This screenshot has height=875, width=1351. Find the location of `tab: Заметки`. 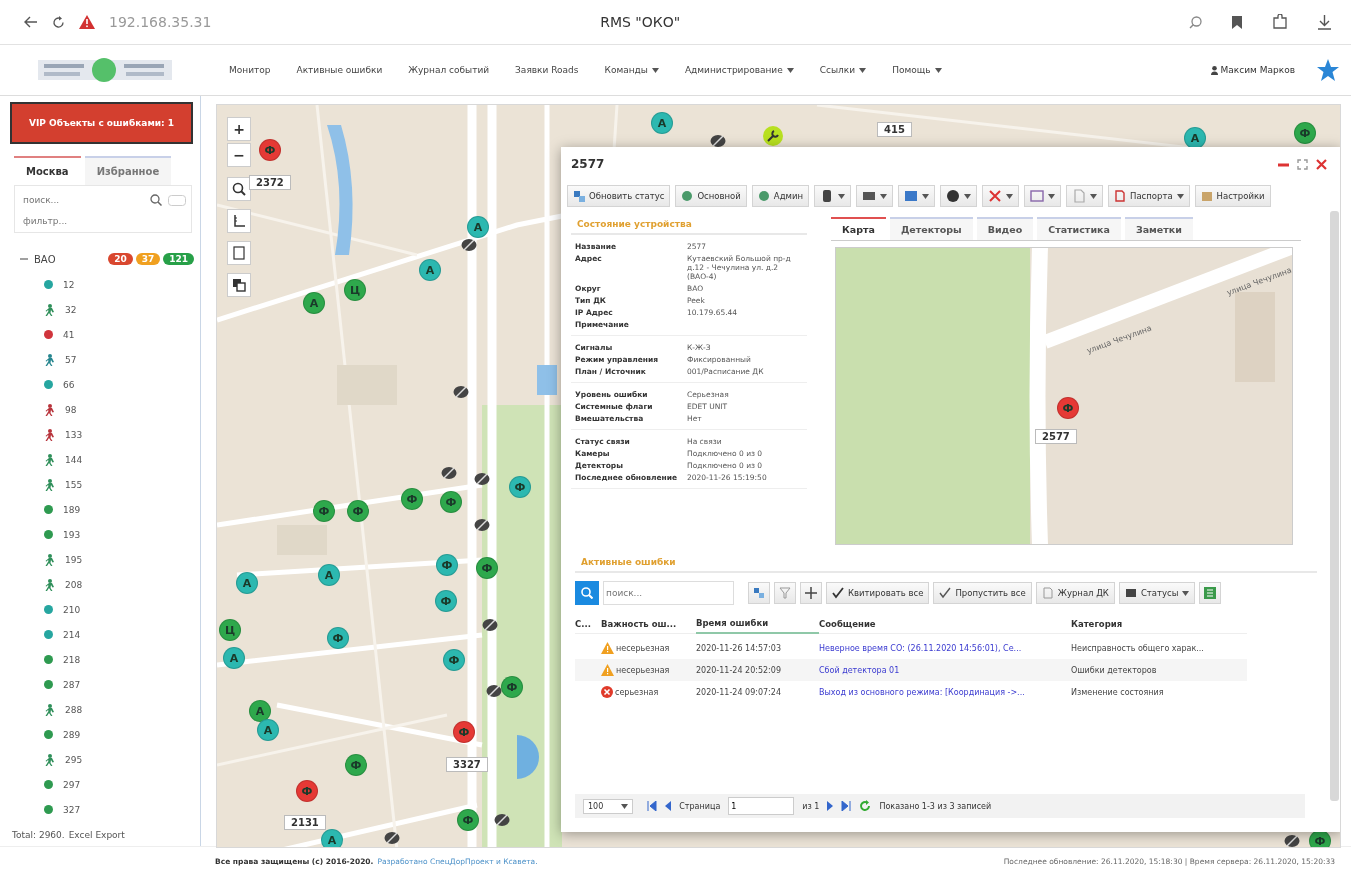

tab: Заметки is located at coordinates (1158, 228).